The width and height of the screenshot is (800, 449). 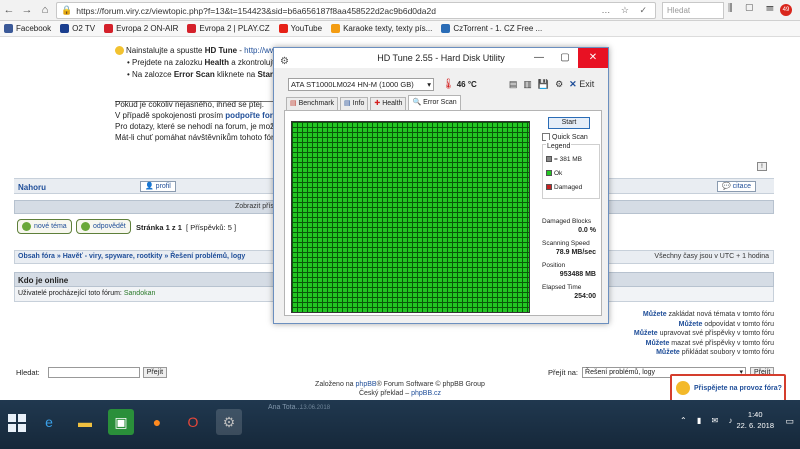 I want to click on tab-error-scan: 🔍 Error Scan, so click(x=434, y=102).